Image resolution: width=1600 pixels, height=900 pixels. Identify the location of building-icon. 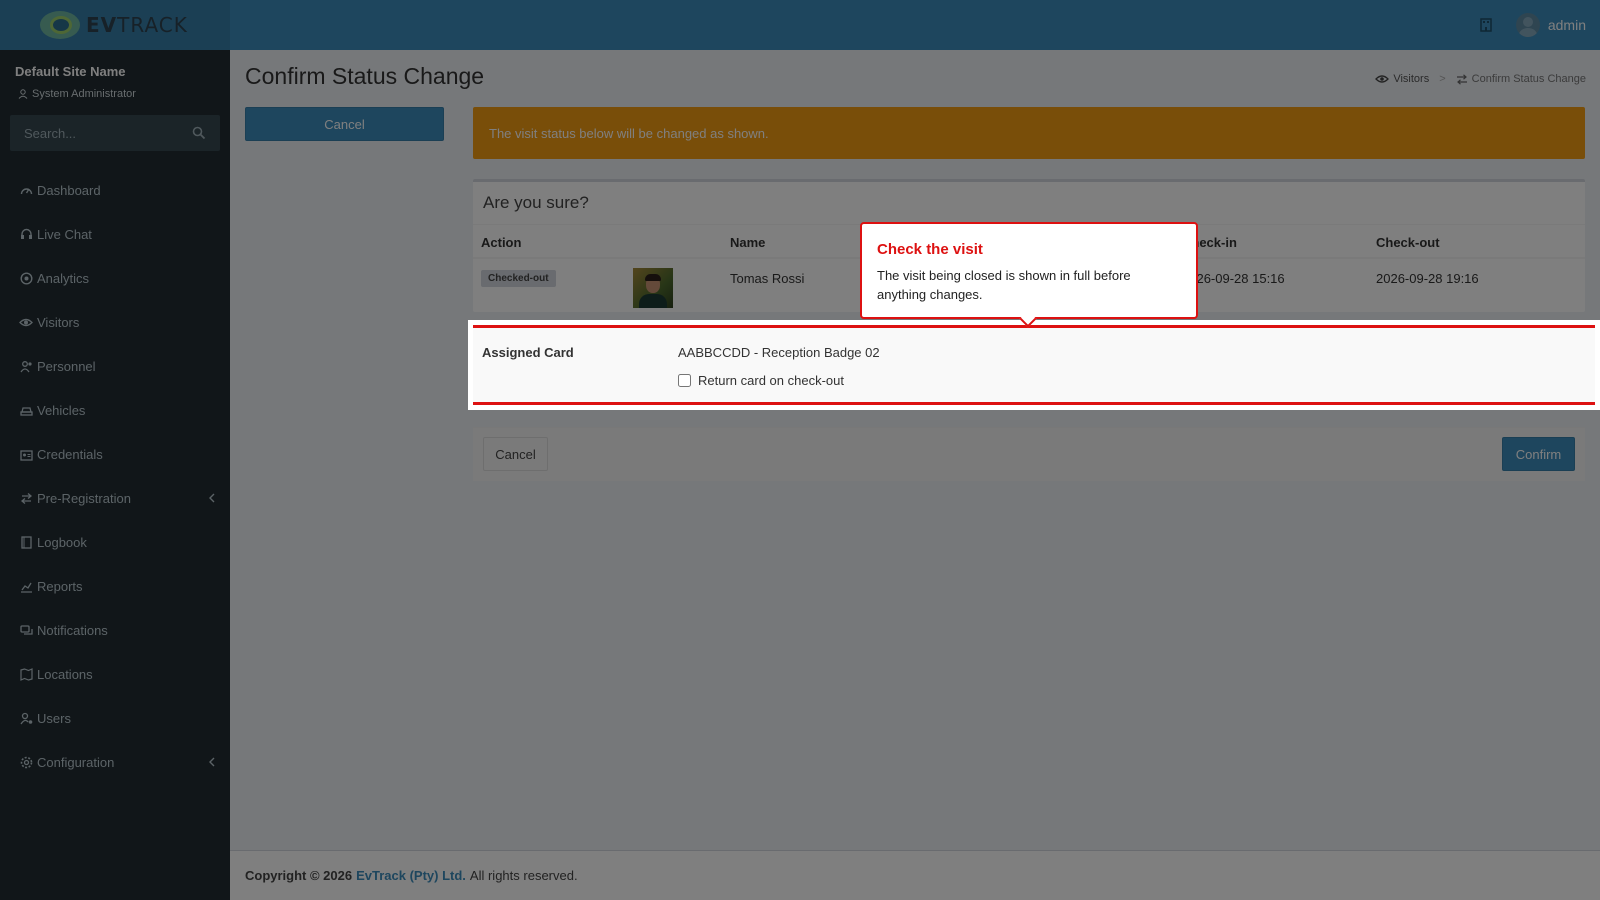
(1486, 25).